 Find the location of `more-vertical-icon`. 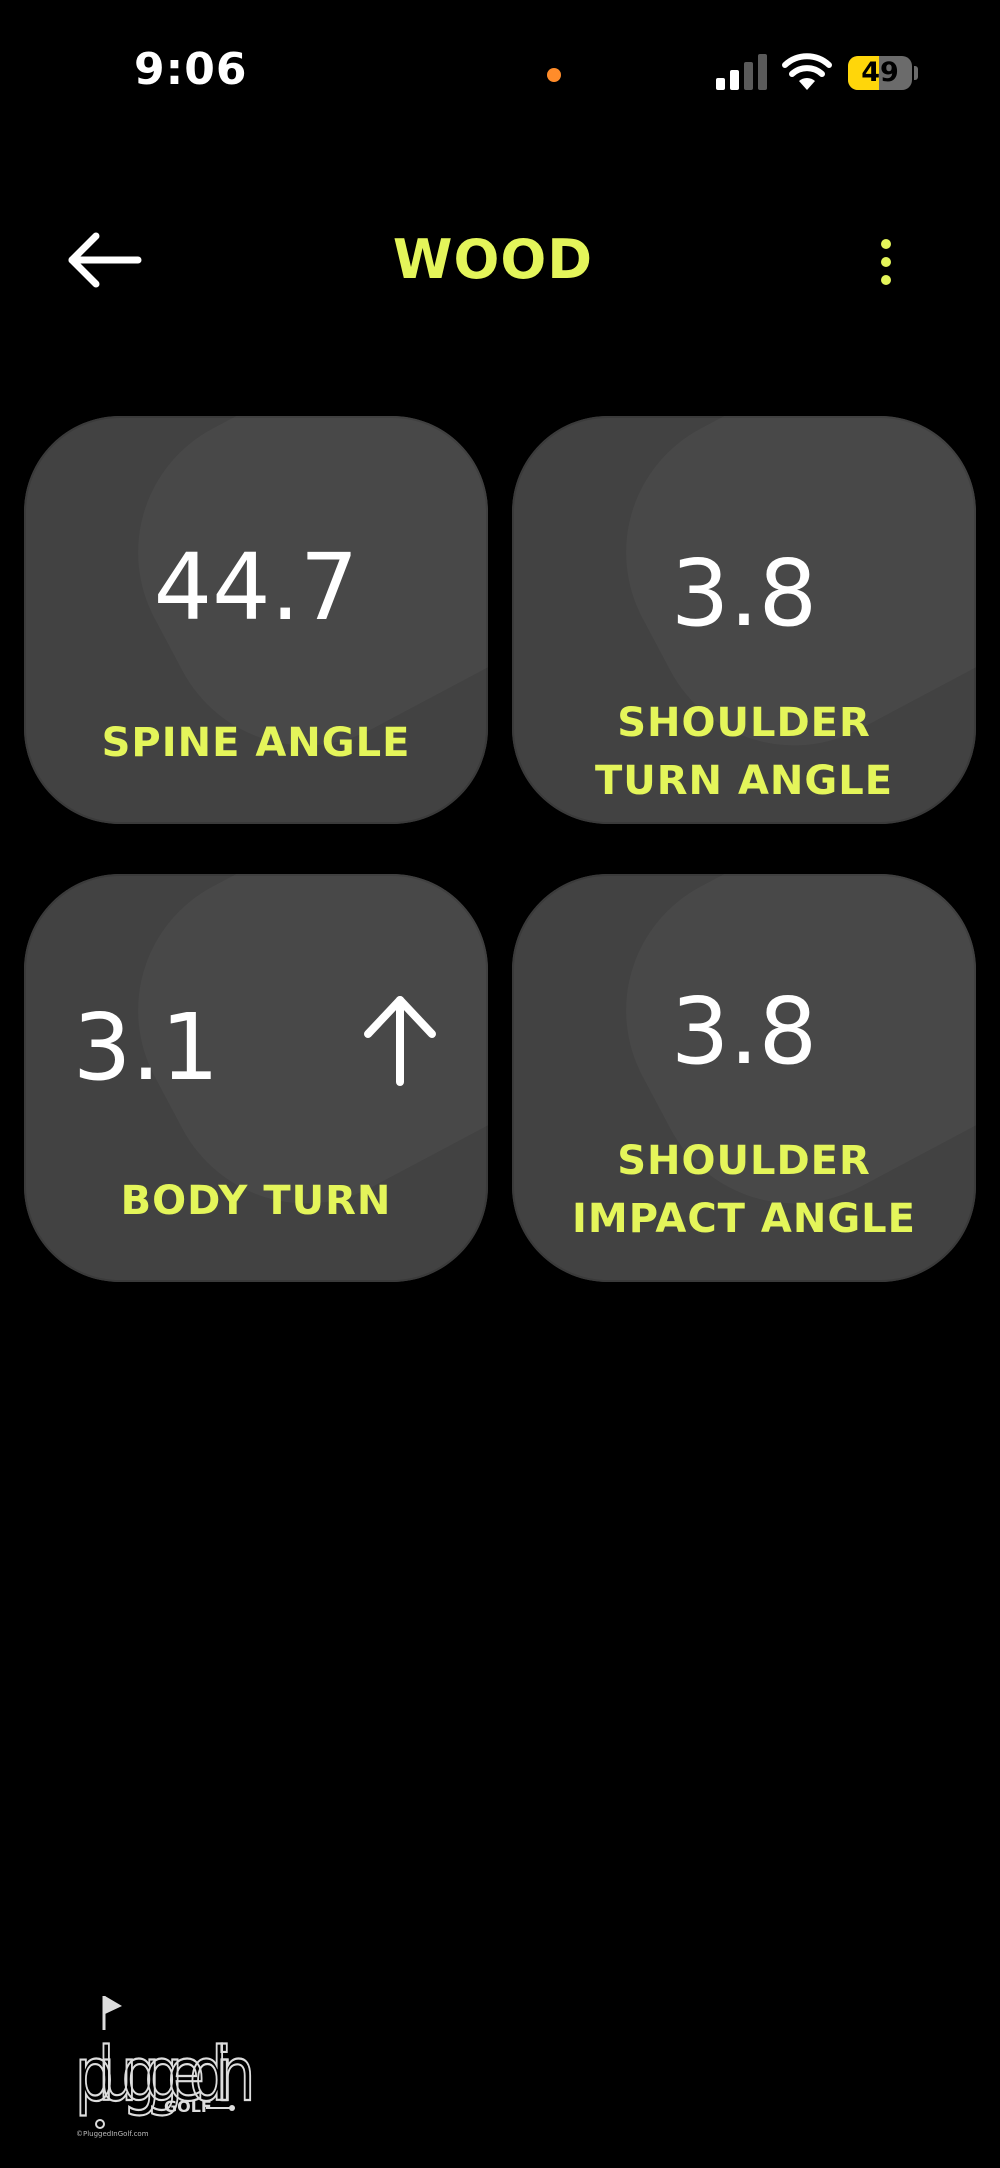

more-vertical-icon is located at coordinates (886, 262).